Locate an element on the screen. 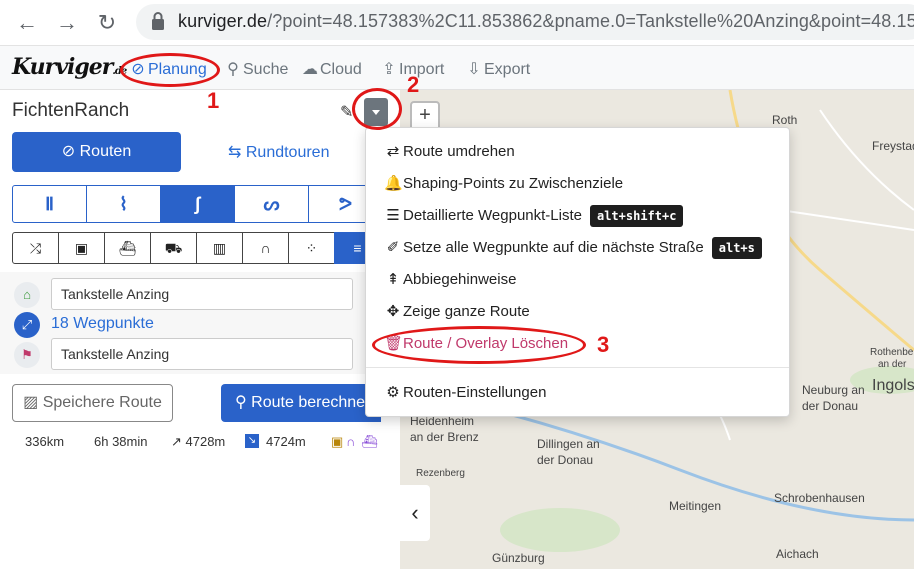 The height and width of the screenshot is (569, 914). map-label-brenz: an der Brenz is located at coordinates (444, 437).